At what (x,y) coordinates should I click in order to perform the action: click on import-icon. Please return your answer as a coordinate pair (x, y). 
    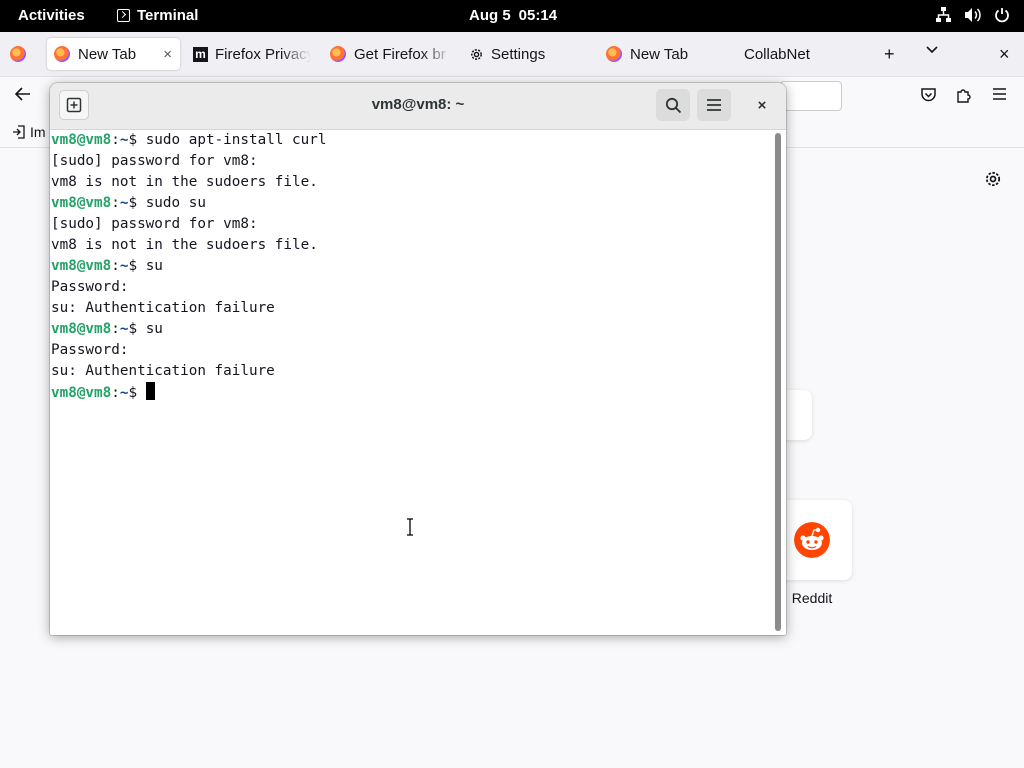
    Looking at the image, I should click on (19, 132).